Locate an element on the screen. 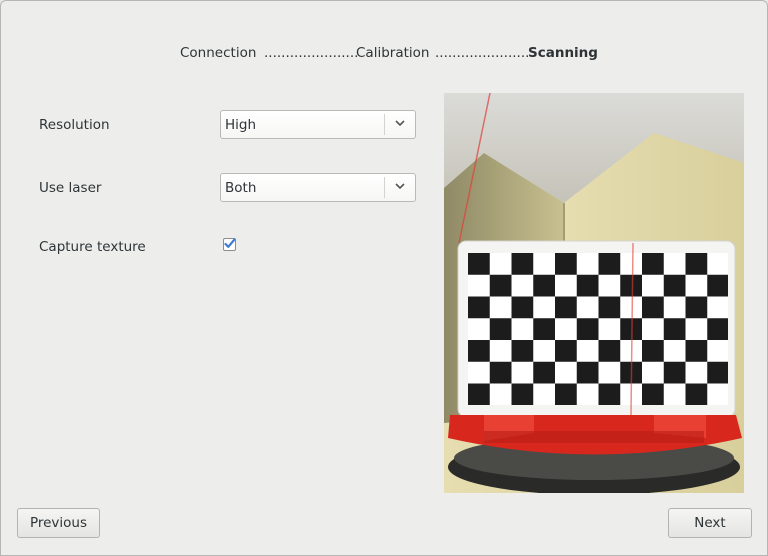 Image resolution: width=768 pixels, height=556 pixels. texture-label: Capture texture is located at coordinates (92, 247).